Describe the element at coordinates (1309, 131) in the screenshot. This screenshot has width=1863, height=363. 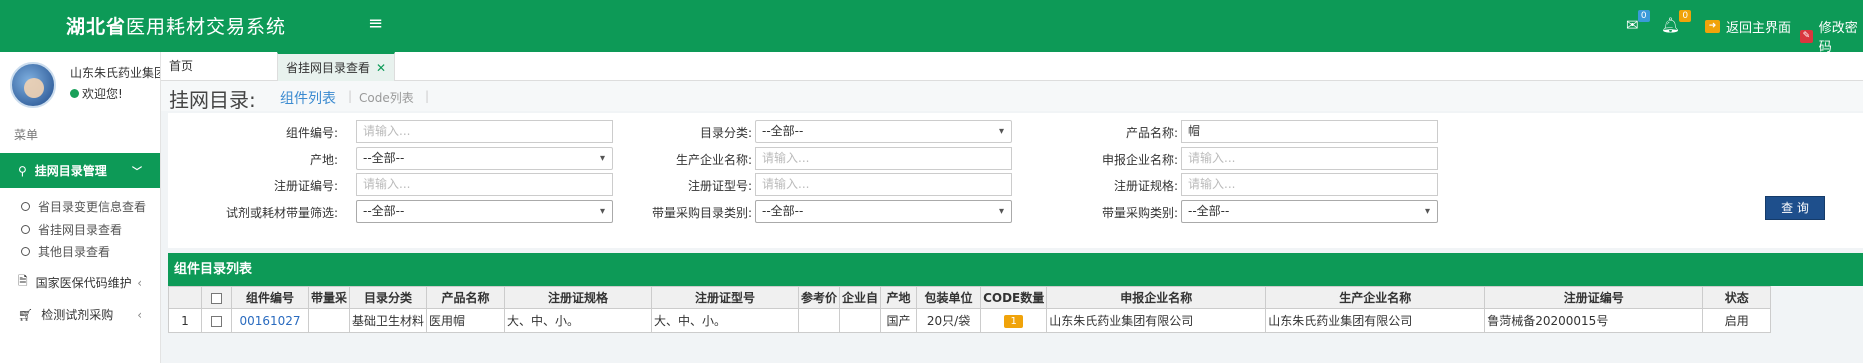
I see `product-name-input: 帽` at that location.